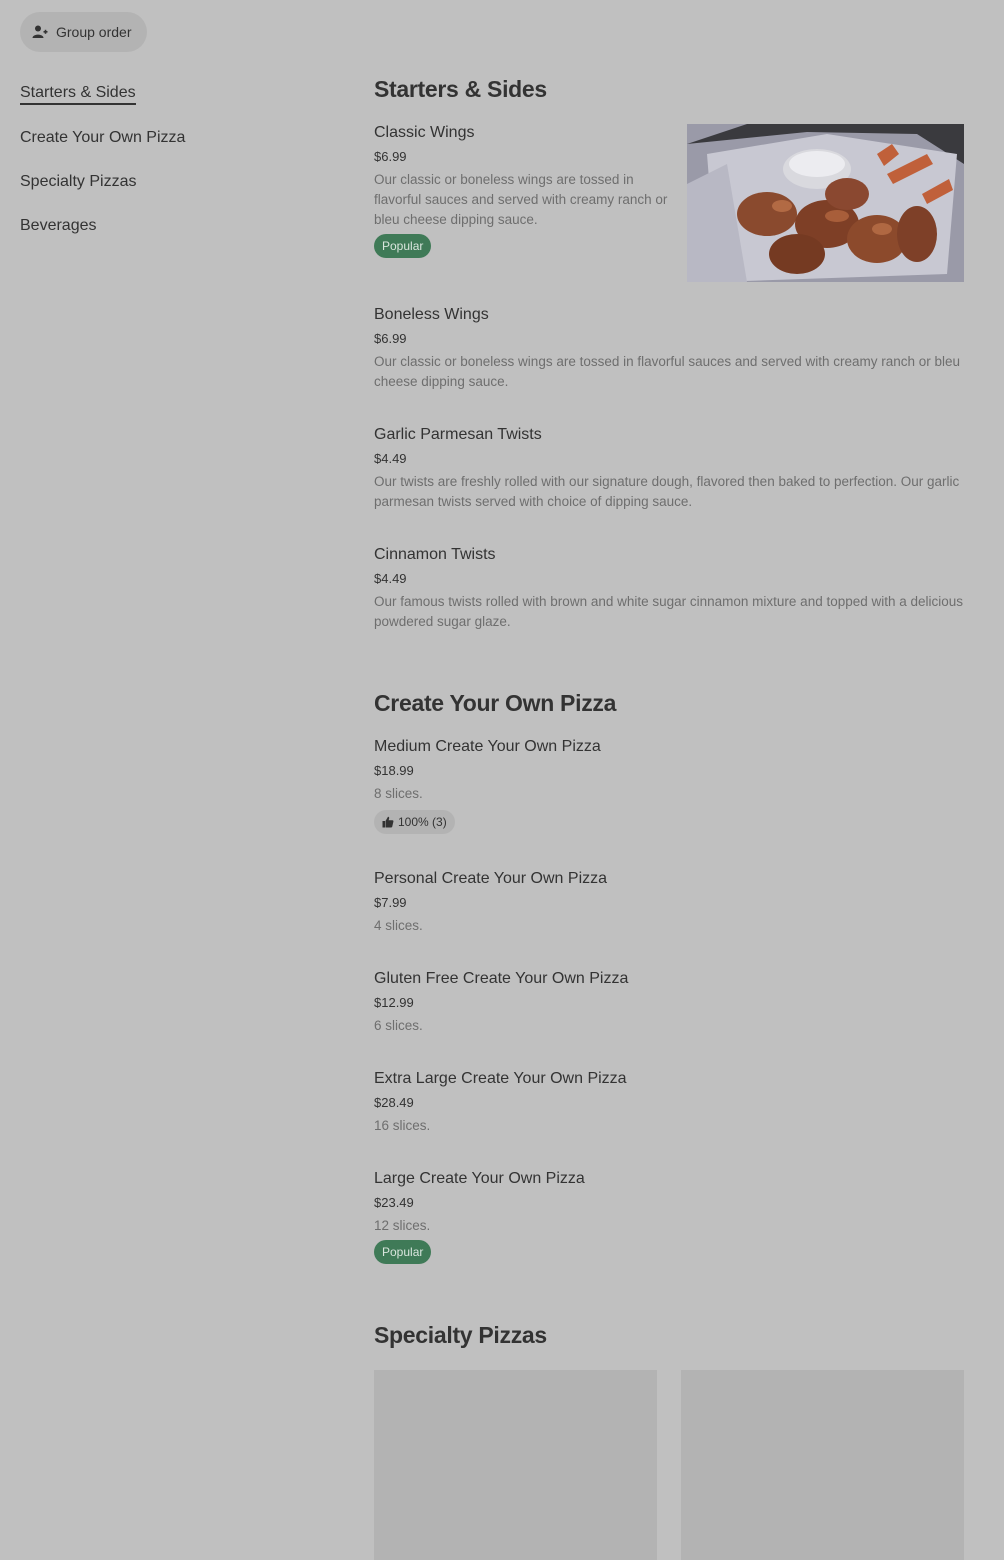  What do you see at coordinates (431, 314) in the screenshot?
I see `item-name: Boneless Wings` at bounding box center [431, 314].